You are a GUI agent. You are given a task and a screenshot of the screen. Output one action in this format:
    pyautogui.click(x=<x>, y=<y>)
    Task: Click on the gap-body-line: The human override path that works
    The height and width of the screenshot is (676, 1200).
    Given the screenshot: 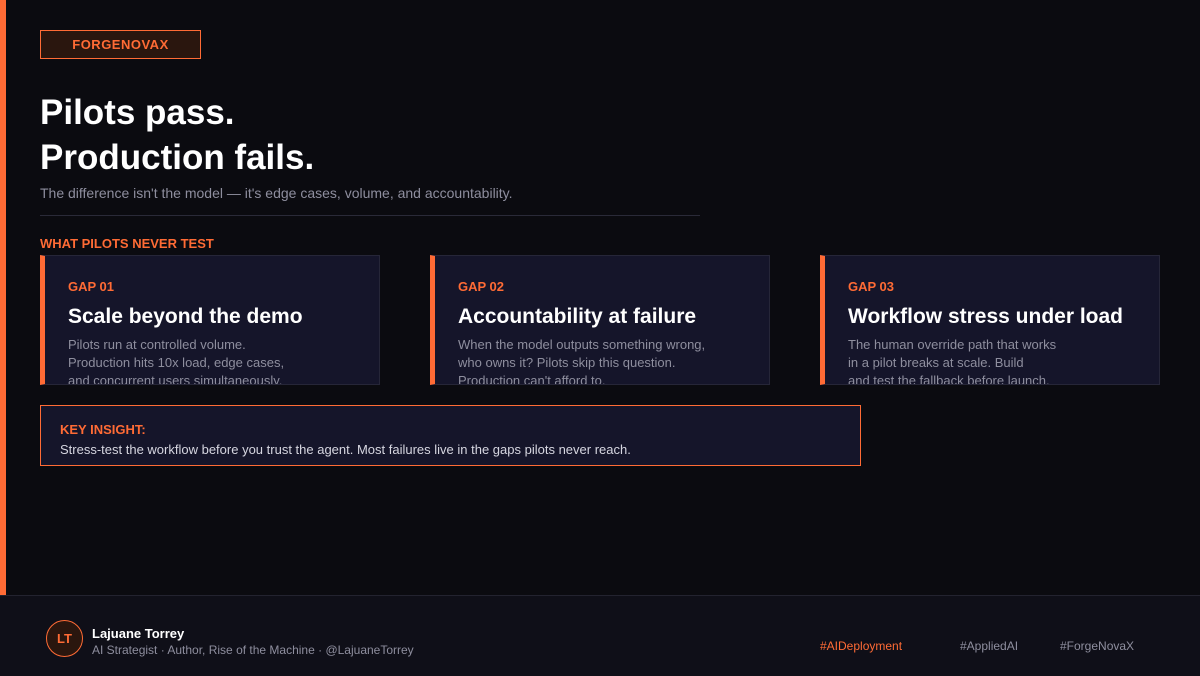 What is the action you would take?
    pyautogui.click(x=952, y=344)
    